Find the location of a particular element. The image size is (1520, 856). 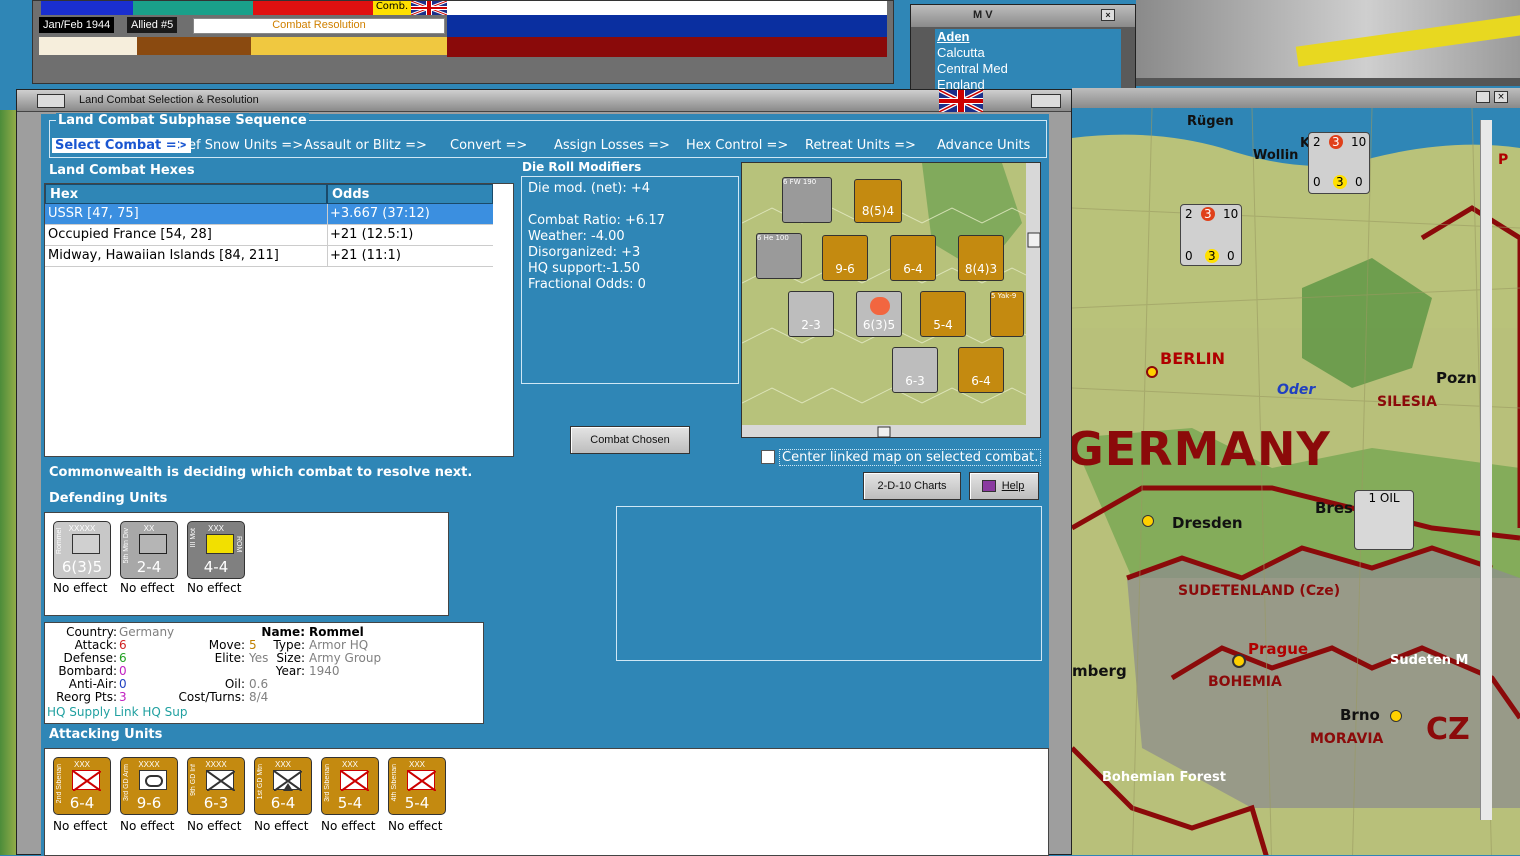

attacker-counter: 2nd Siberian XXX 6-4 is located at coordinates (82, 786).